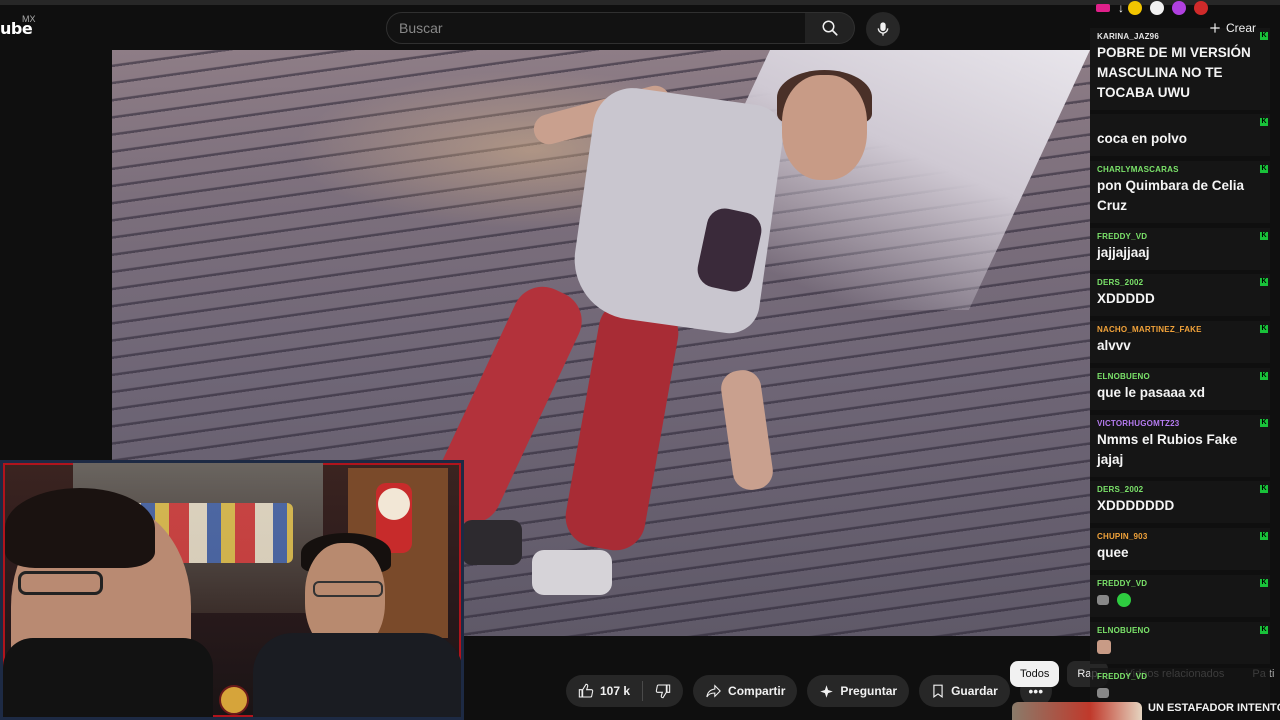 This screenshot has width=1280, height=720. Describe the element at coordinates (824, 127) in the screenshot. I see `video-dancer-head` at that location.